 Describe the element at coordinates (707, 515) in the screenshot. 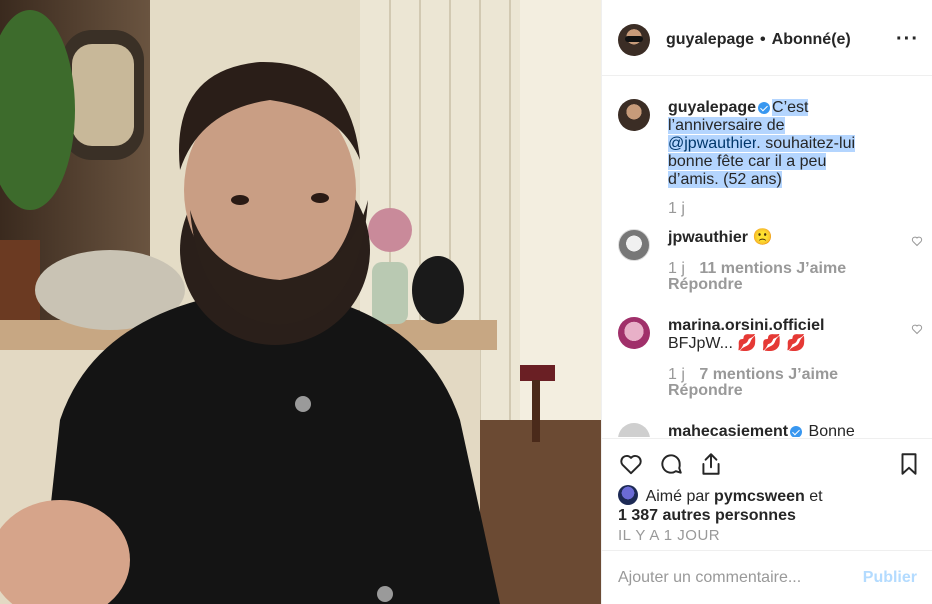

I see `likes-others: 1 387 autres personnes` at that location.